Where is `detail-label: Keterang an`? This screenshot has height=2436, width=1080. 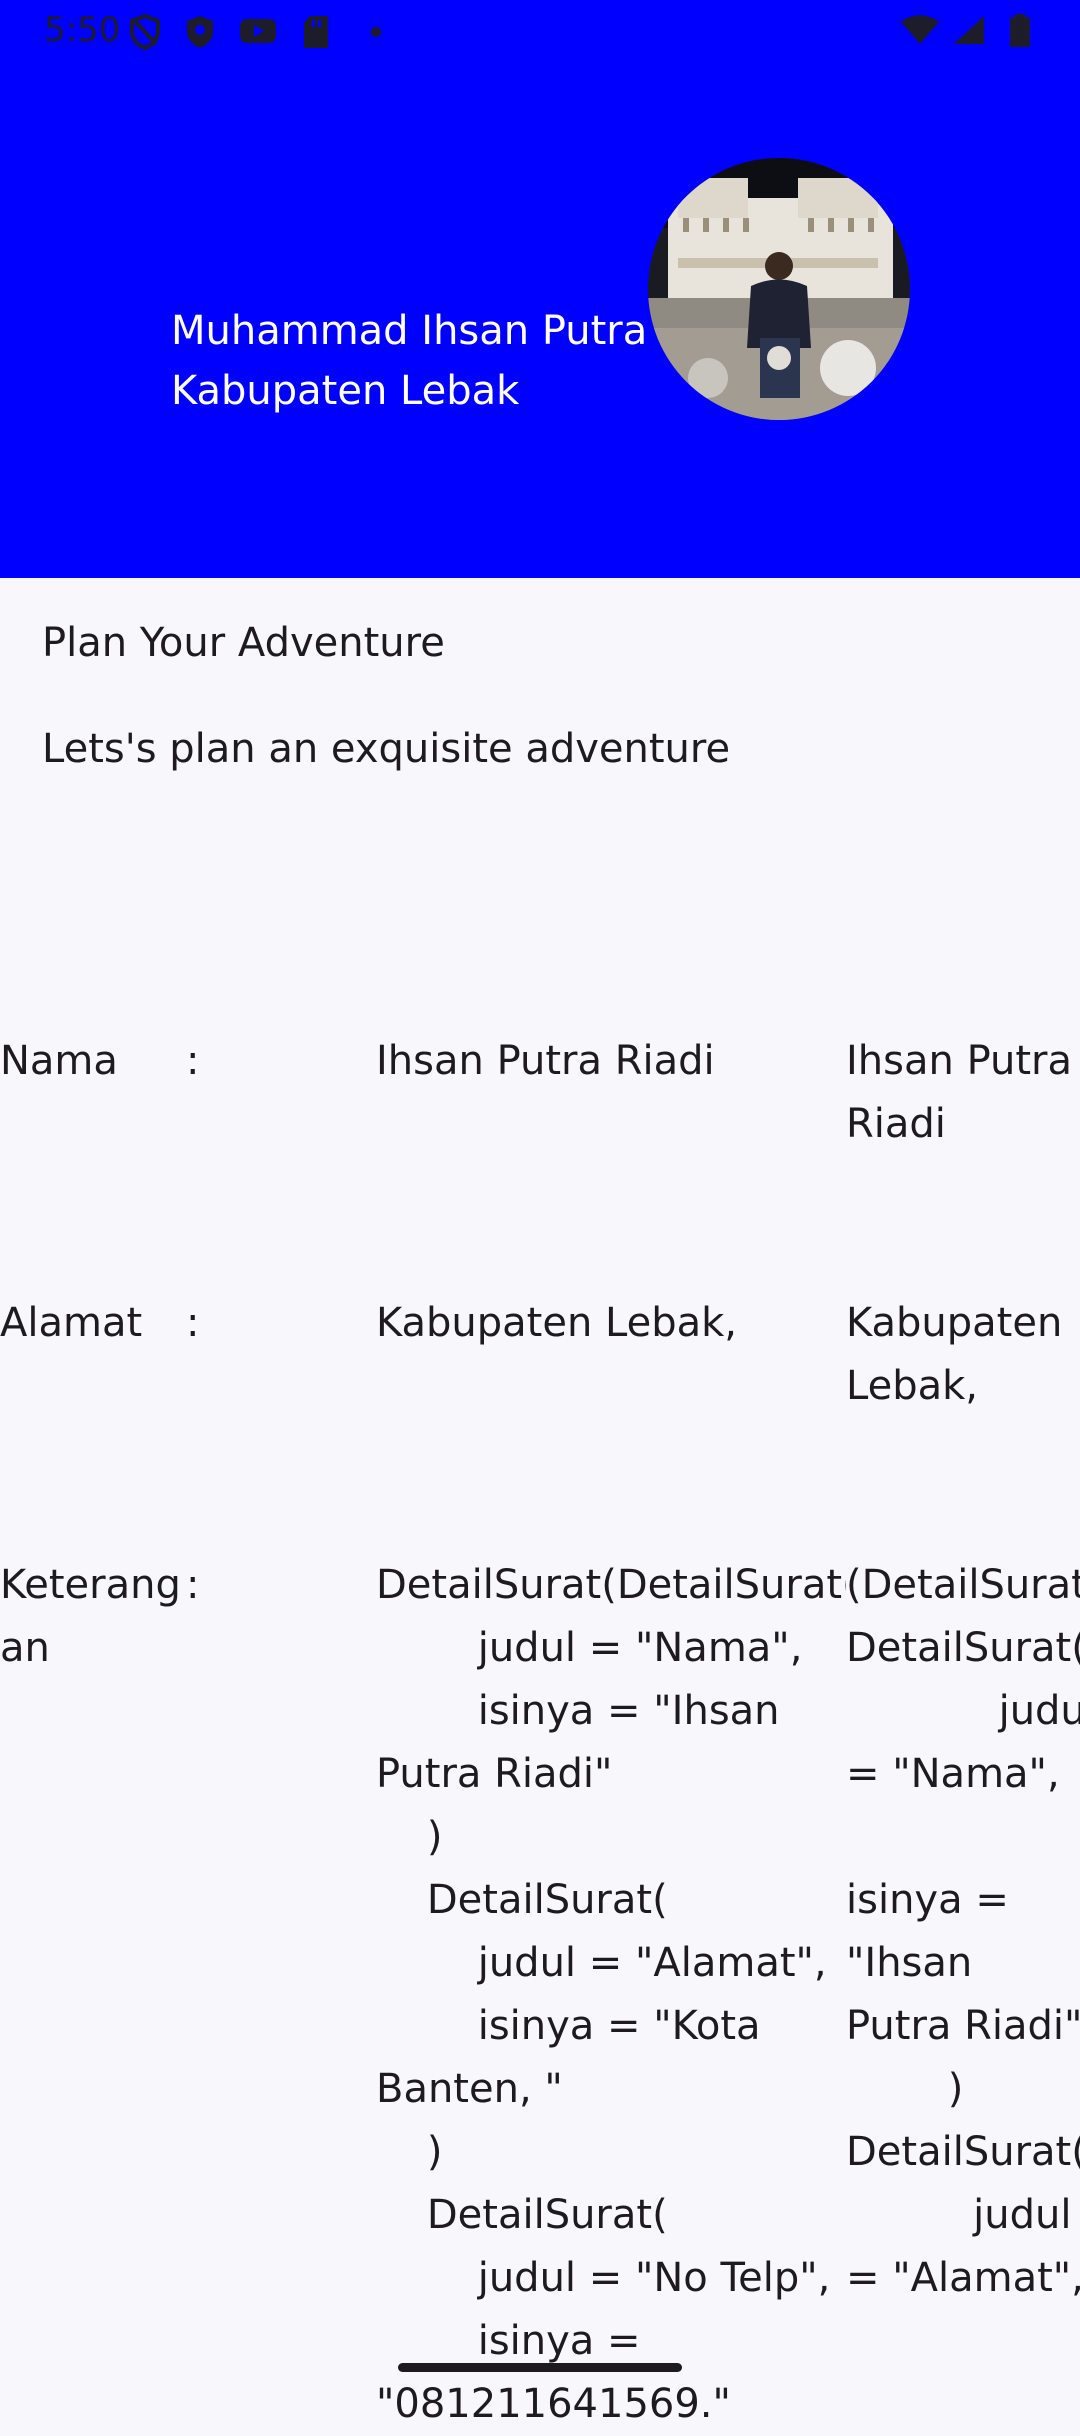
detail-label: Keterang an is located at coordinates (90, 1616).